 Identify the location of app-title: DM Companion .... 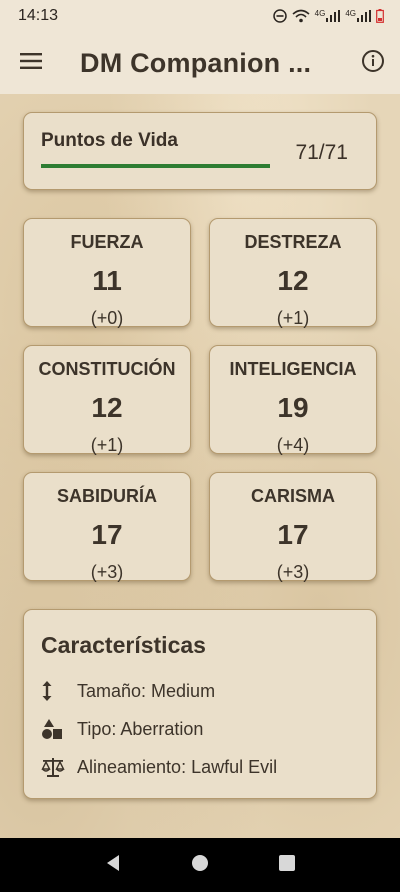
(196, 62).